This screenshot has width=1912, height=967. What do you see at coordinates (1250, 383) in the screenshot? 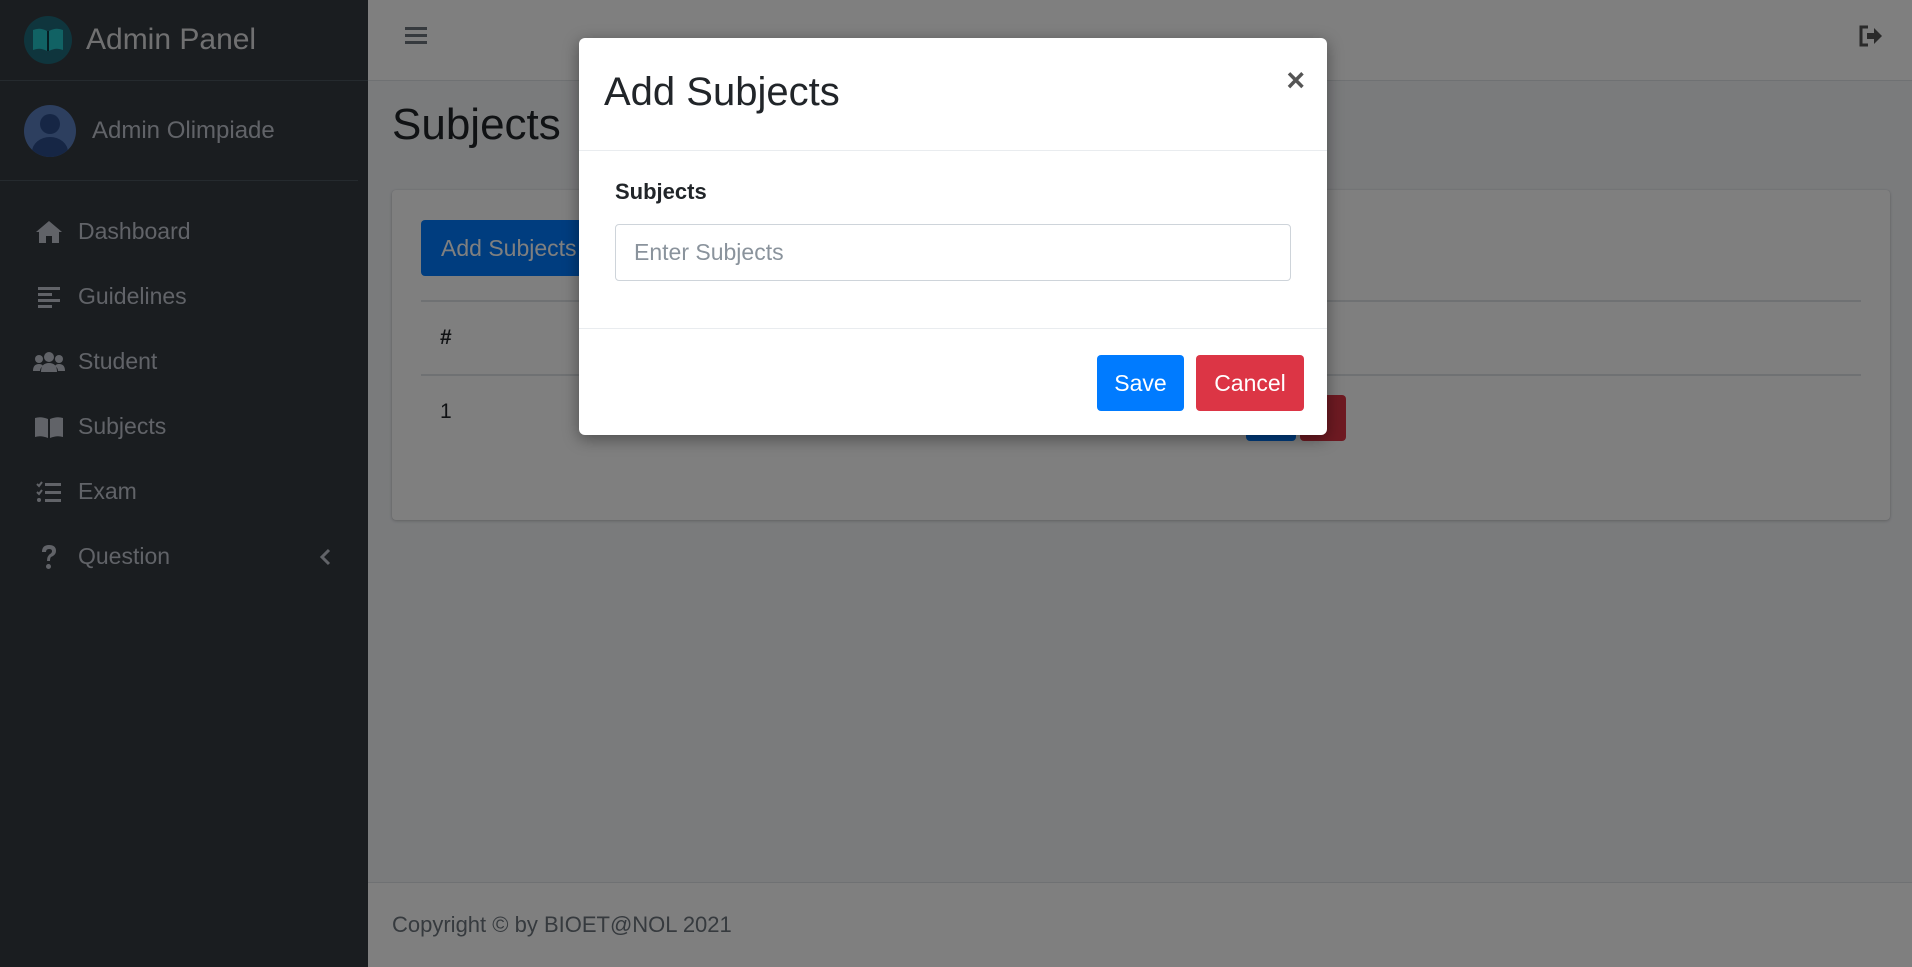
I see `cancel-button: Cancel` at bounding box center [1250, 383].